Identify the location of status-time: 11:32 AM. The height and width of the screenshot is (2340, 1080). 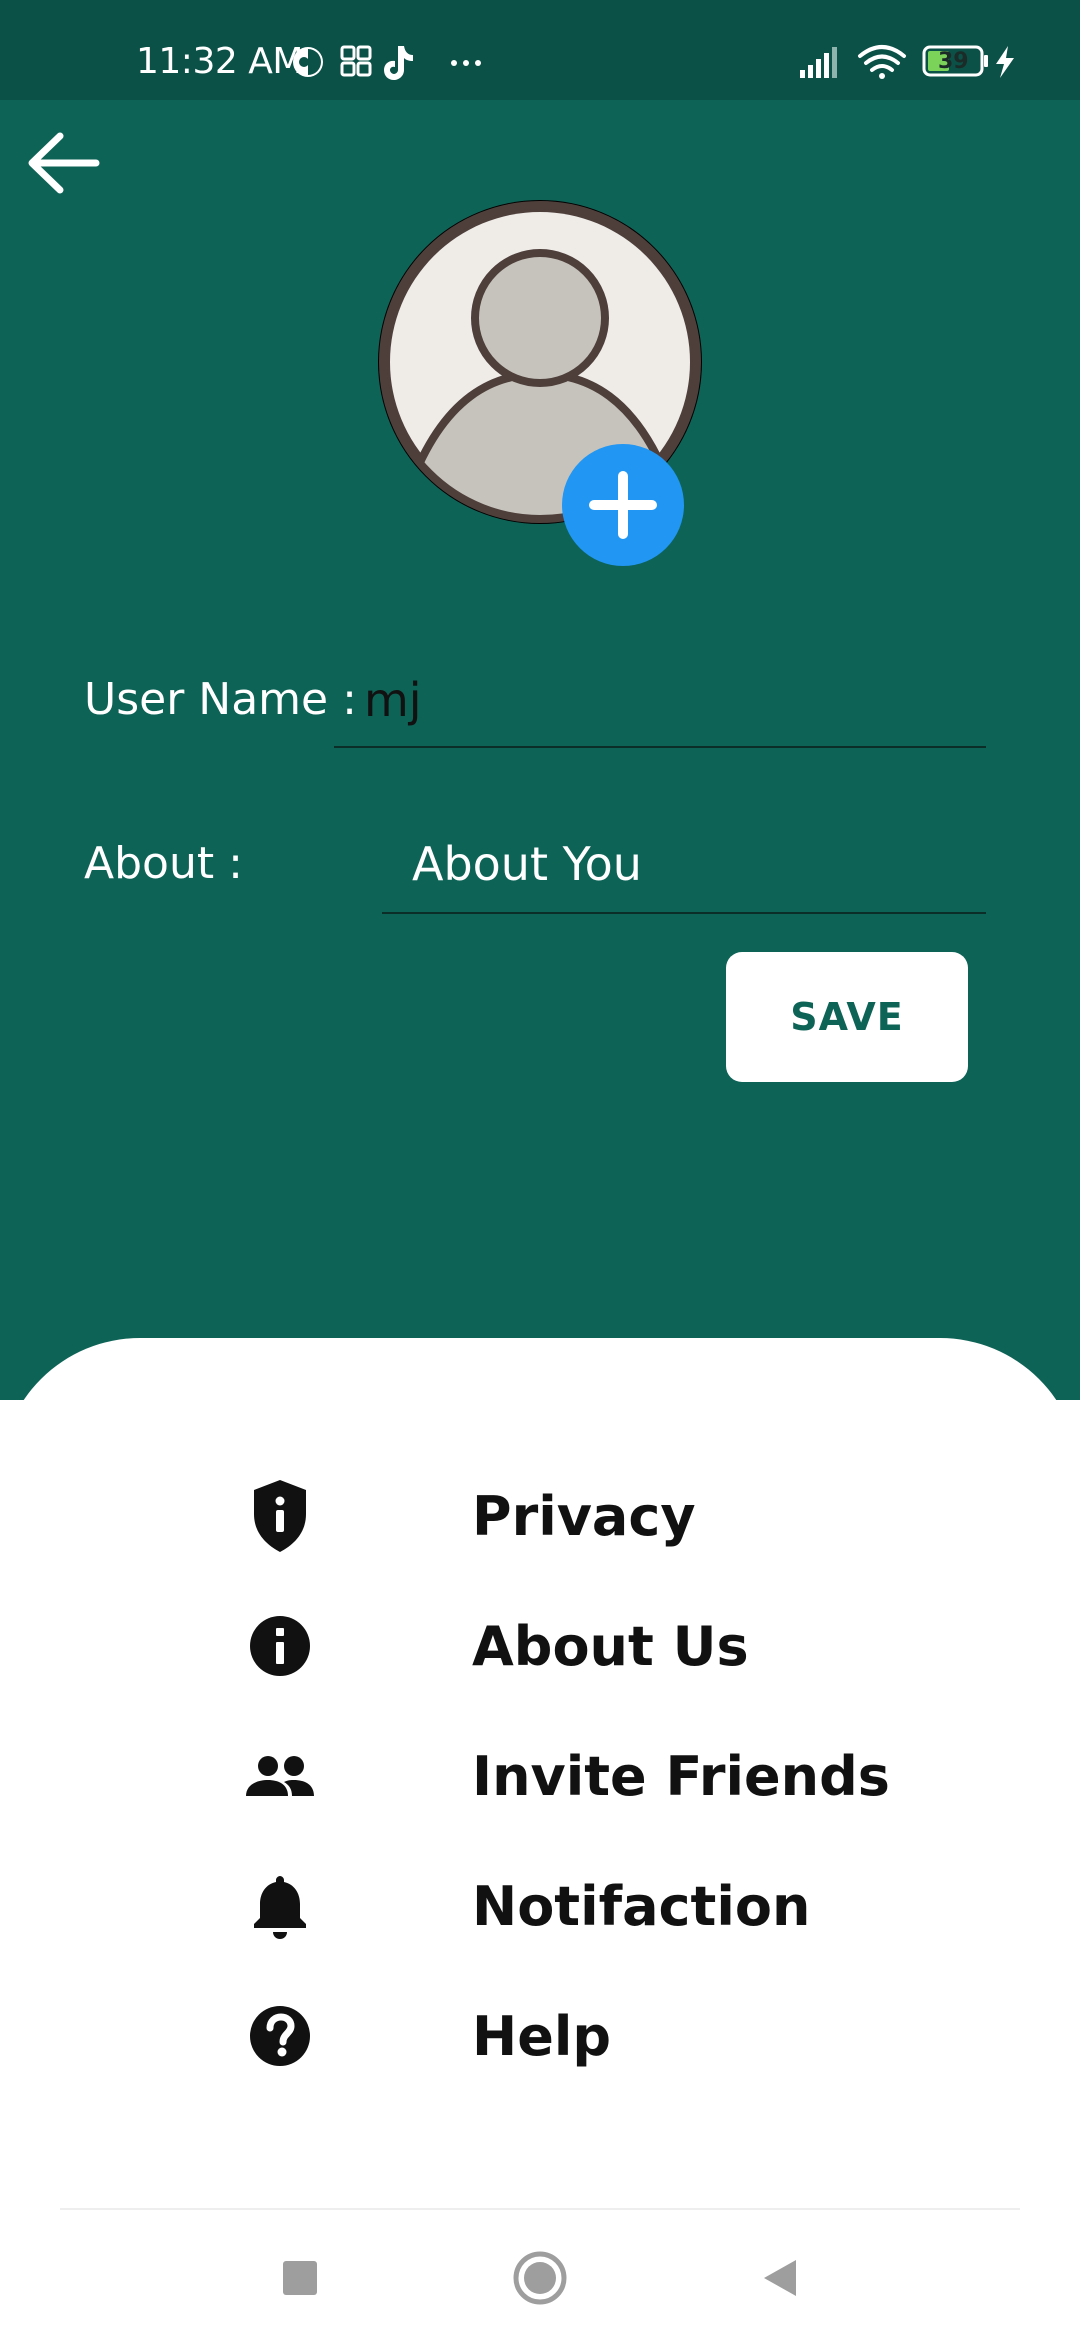
(219, 61).